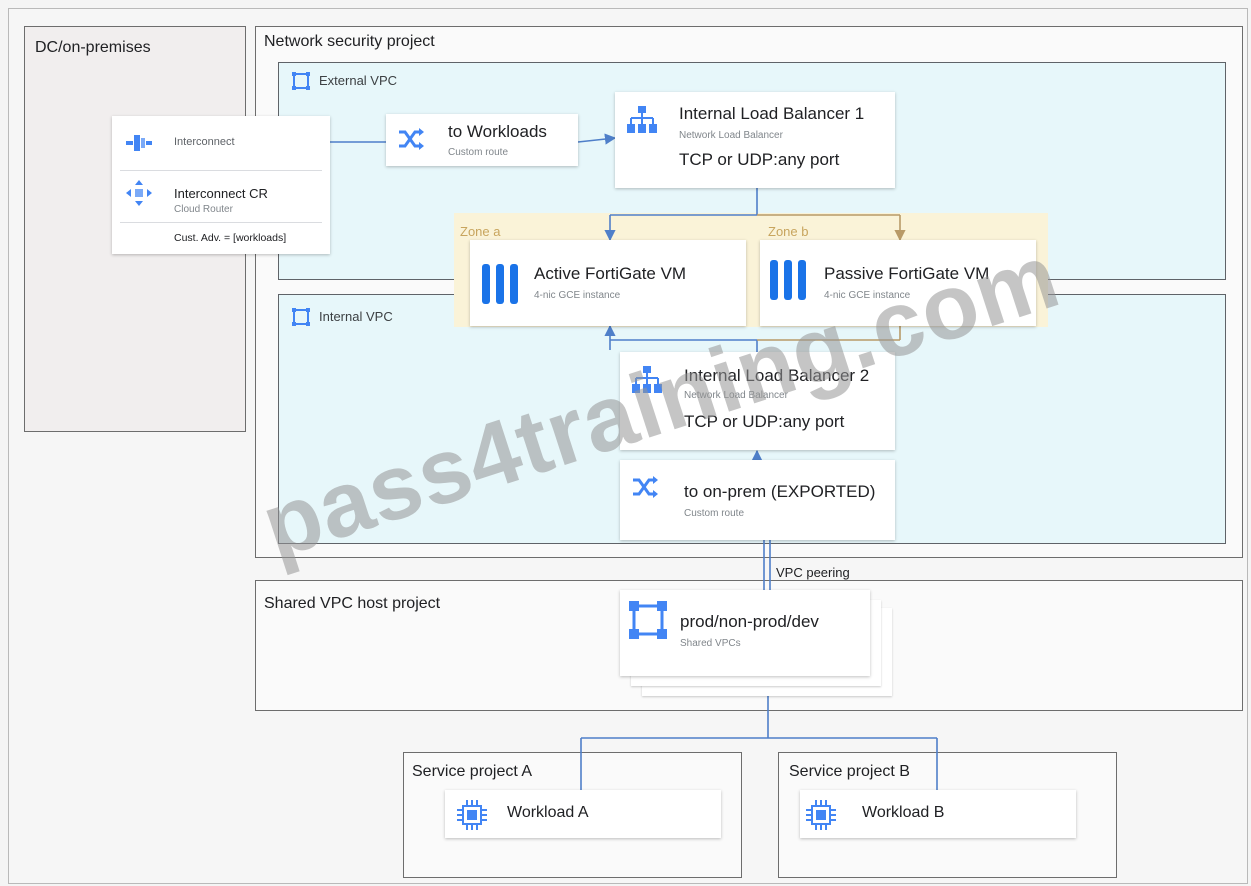 The image size is (1251, 886). I want to click on route-to-onprem-card: to on-prem (EXPORTED) Custom route, so click(757, 500).